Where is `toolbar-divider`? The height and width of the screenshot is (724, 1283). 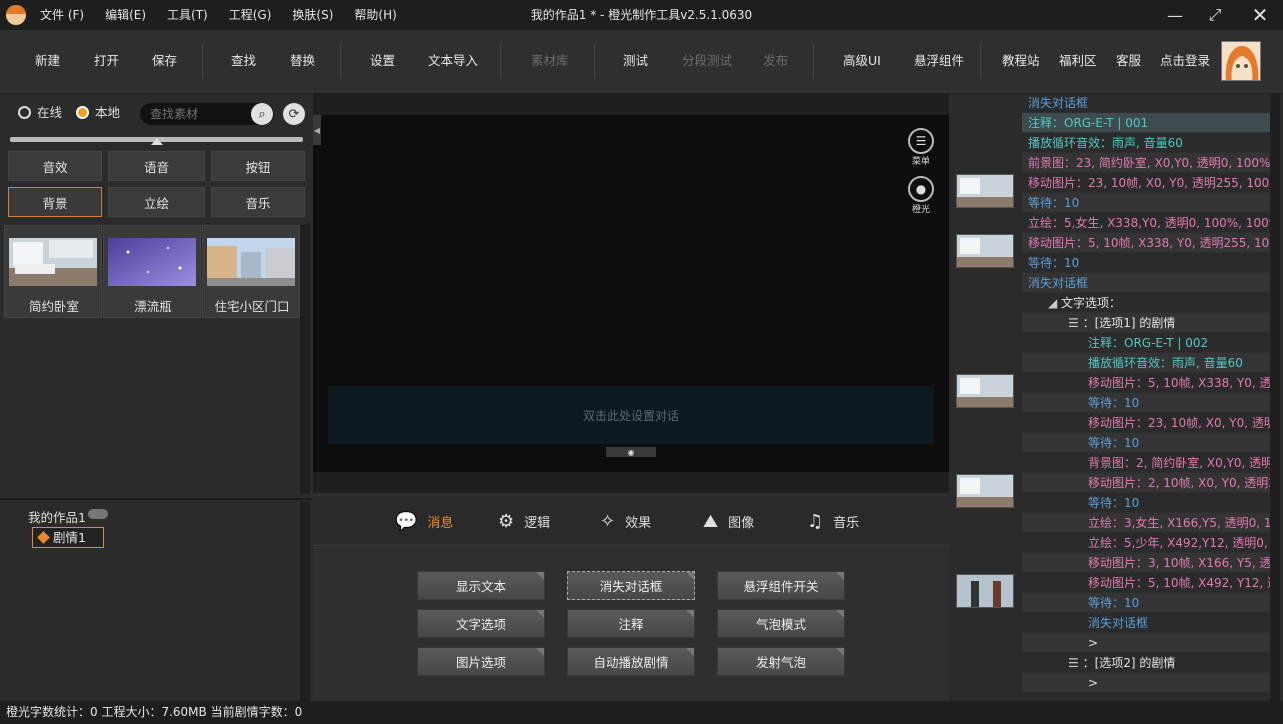 toolbar-divider is located at coordinates (980, 61).